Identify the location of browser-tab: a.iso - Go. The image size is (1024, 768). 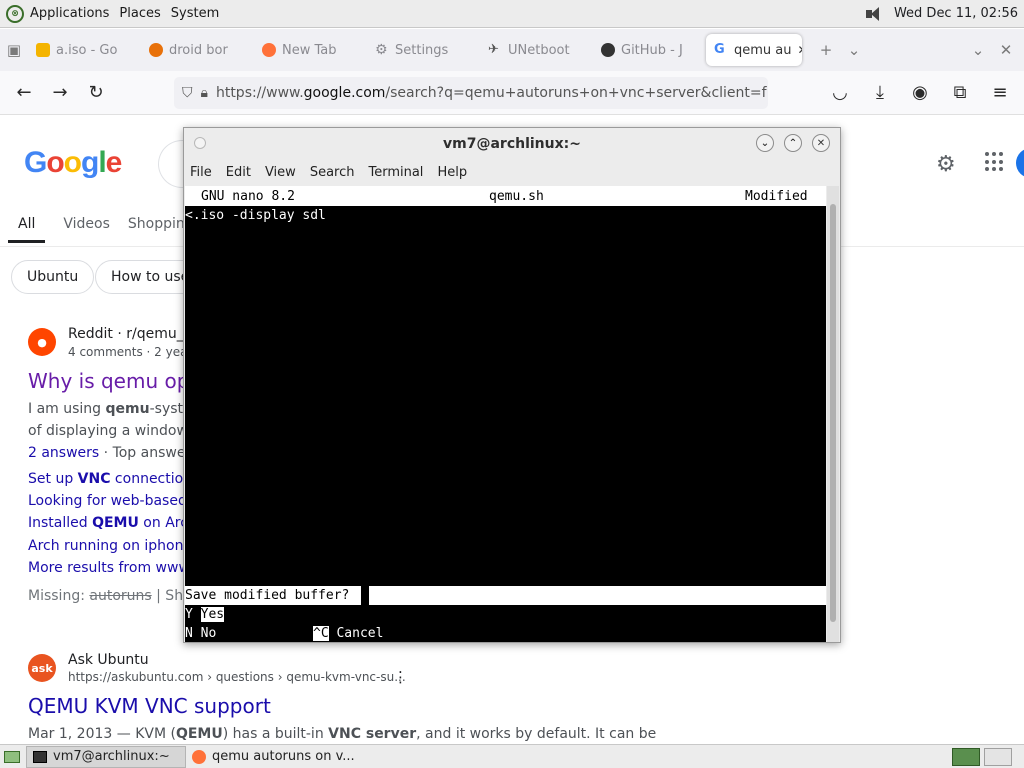
(84, 50).